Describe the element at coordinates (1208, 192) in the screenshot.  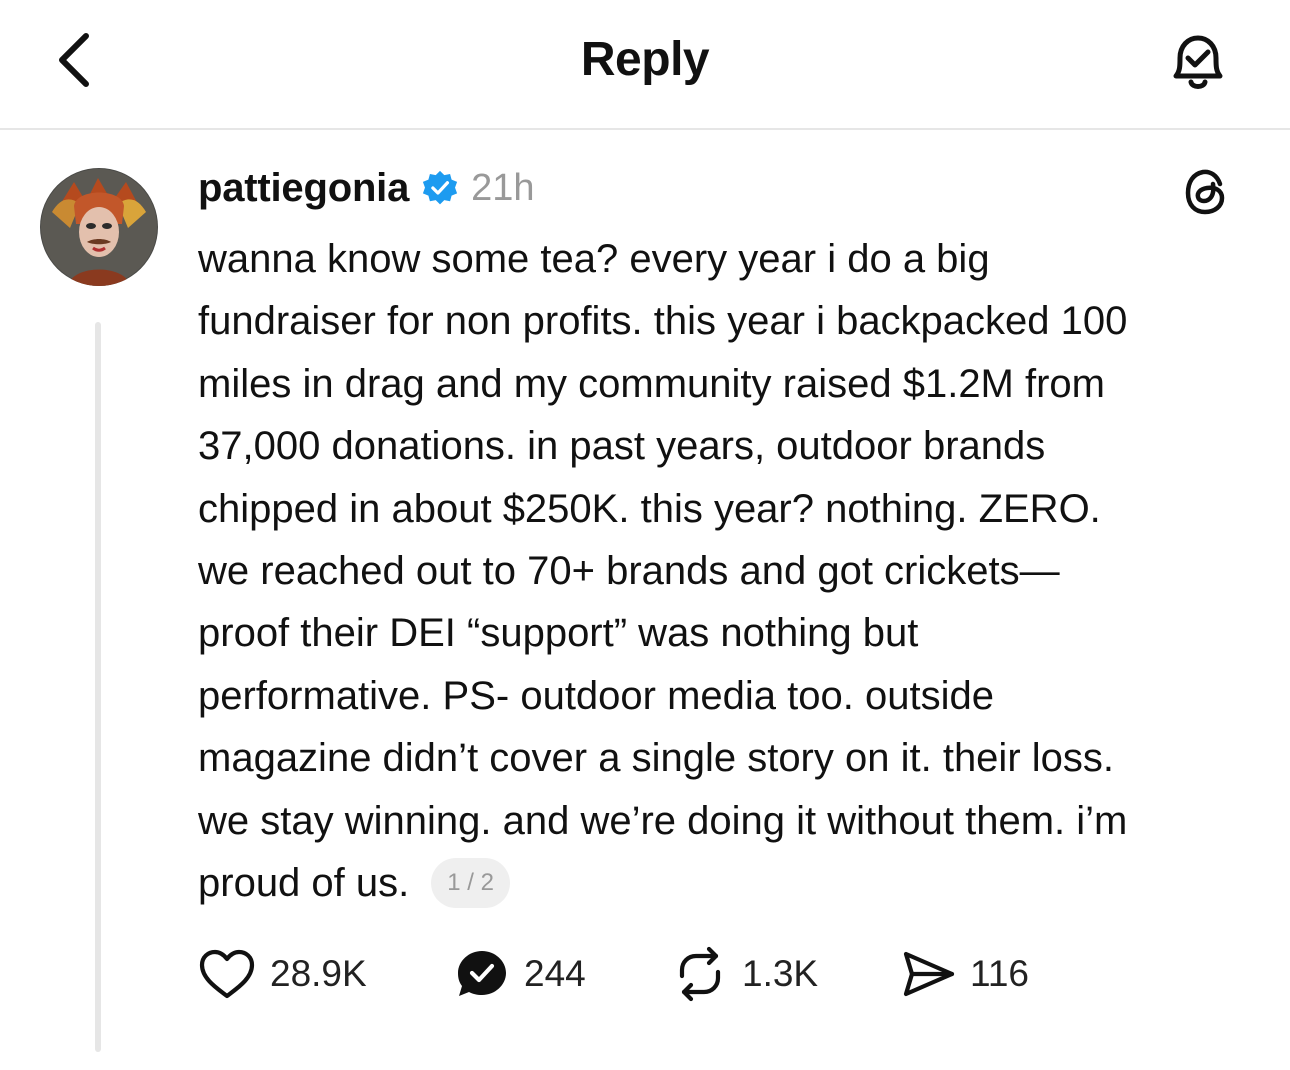
I see `threads-logo-icon` at that location.